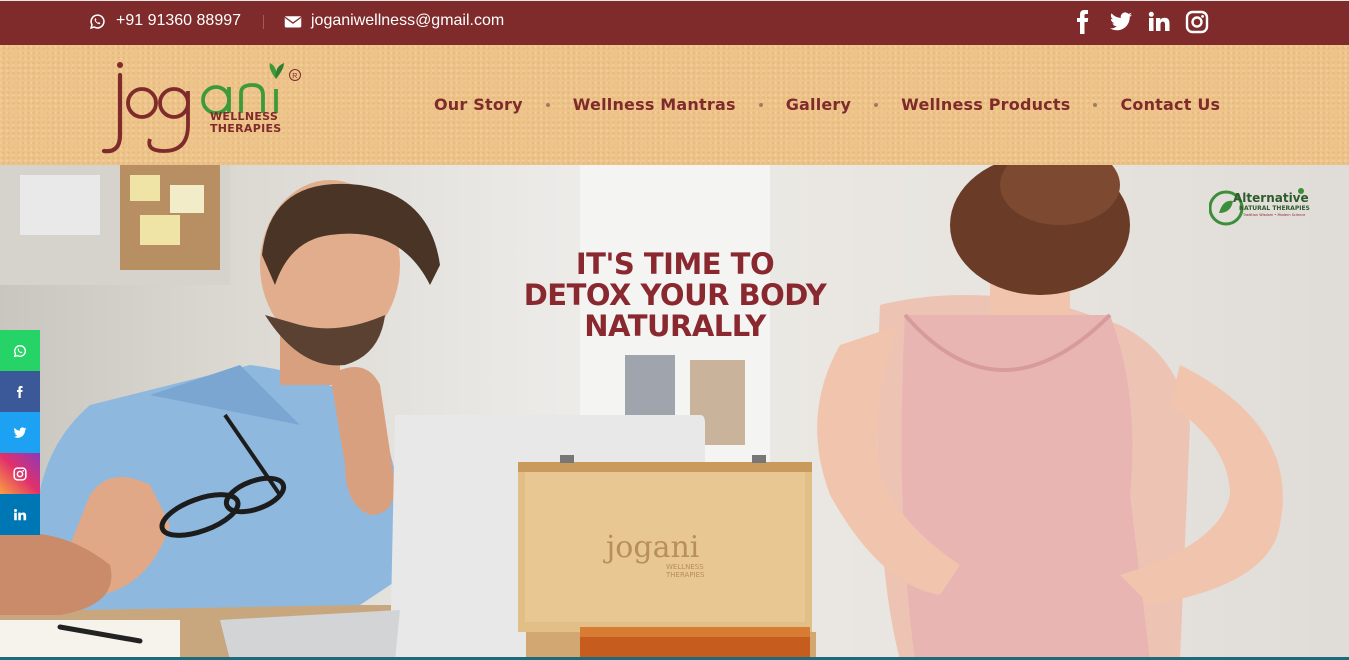  Describe the element at coordinates (653, 547) in the screenshot. I see `box-brand: jogani` at that location.